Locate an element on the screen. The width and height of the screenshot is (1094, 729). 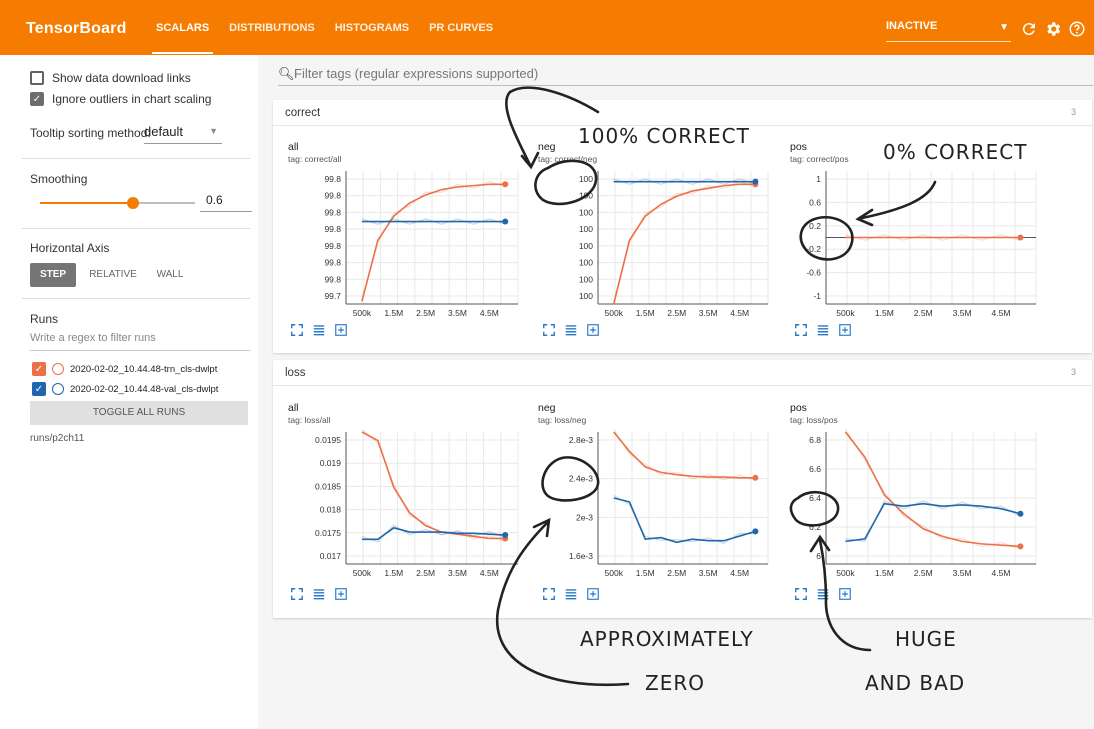
help-icon is located at coordinates (1077, 29).